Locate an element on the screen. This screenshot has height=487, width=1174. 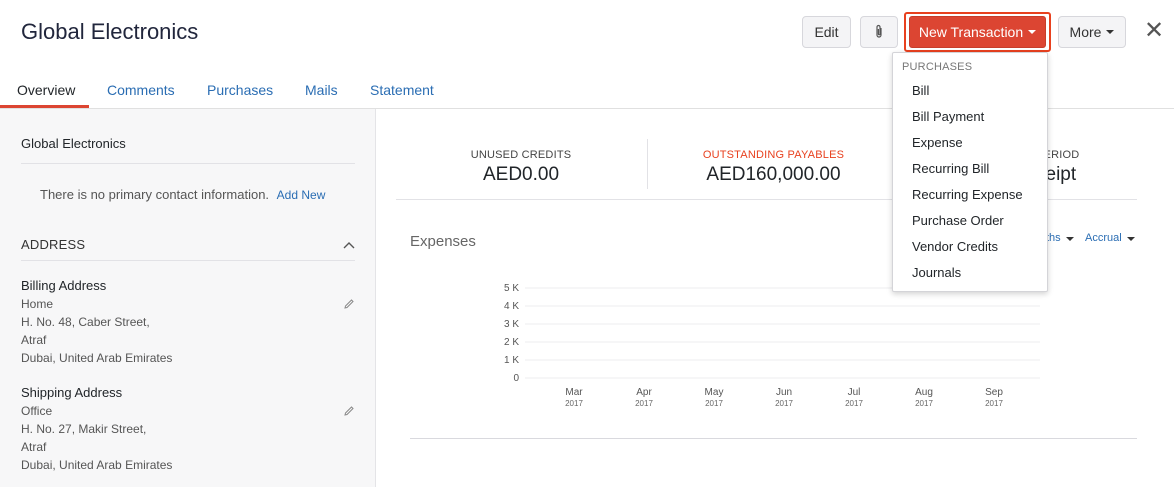
shipping-address-line: H. No. 27, Makir Street, is located at coordinates (84, 429).